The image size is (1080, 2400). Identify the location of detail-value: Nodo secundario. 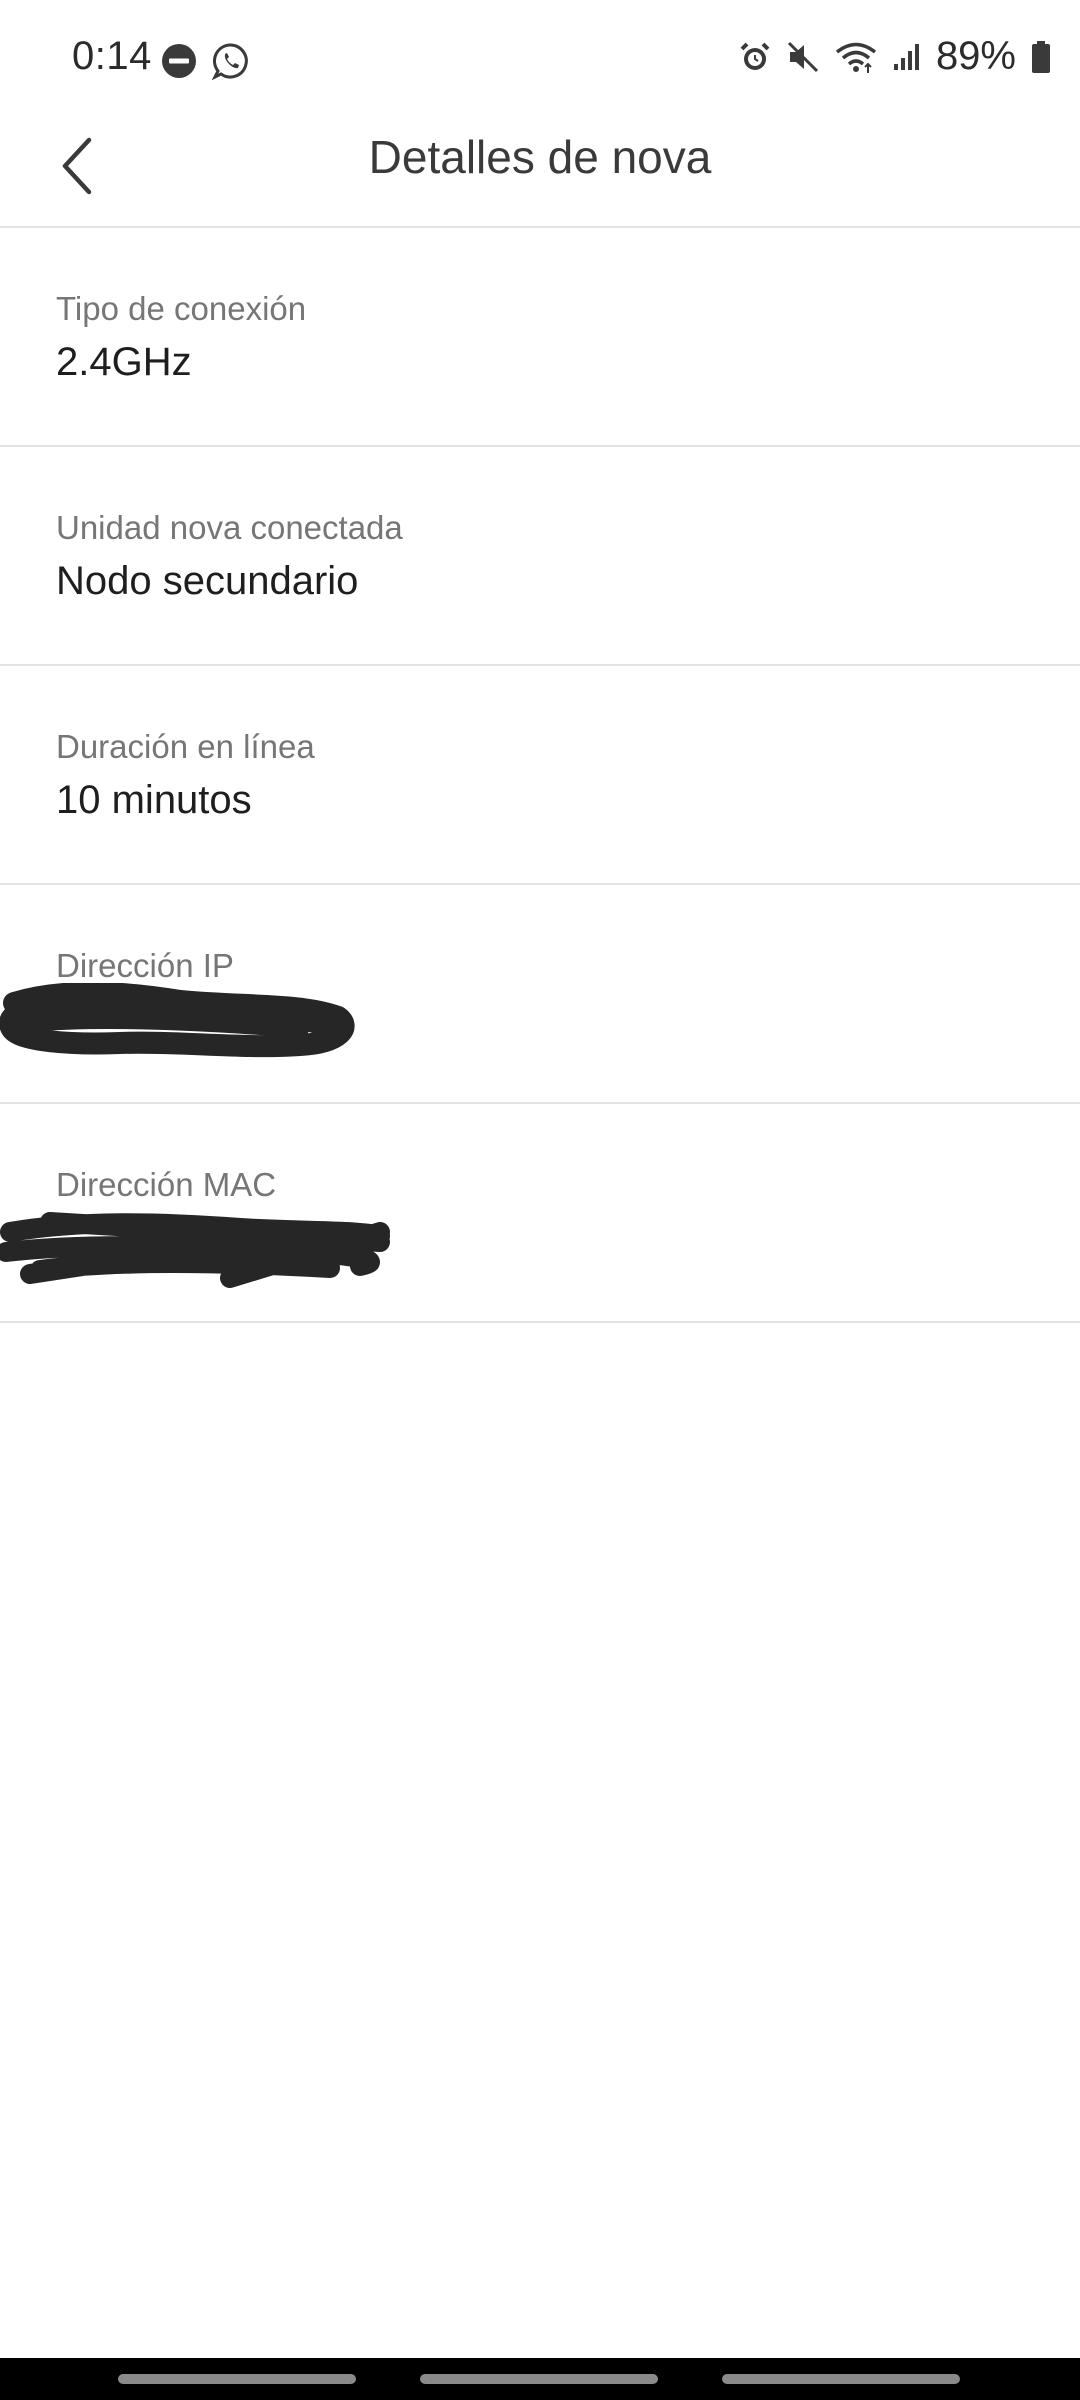
(207, 581).